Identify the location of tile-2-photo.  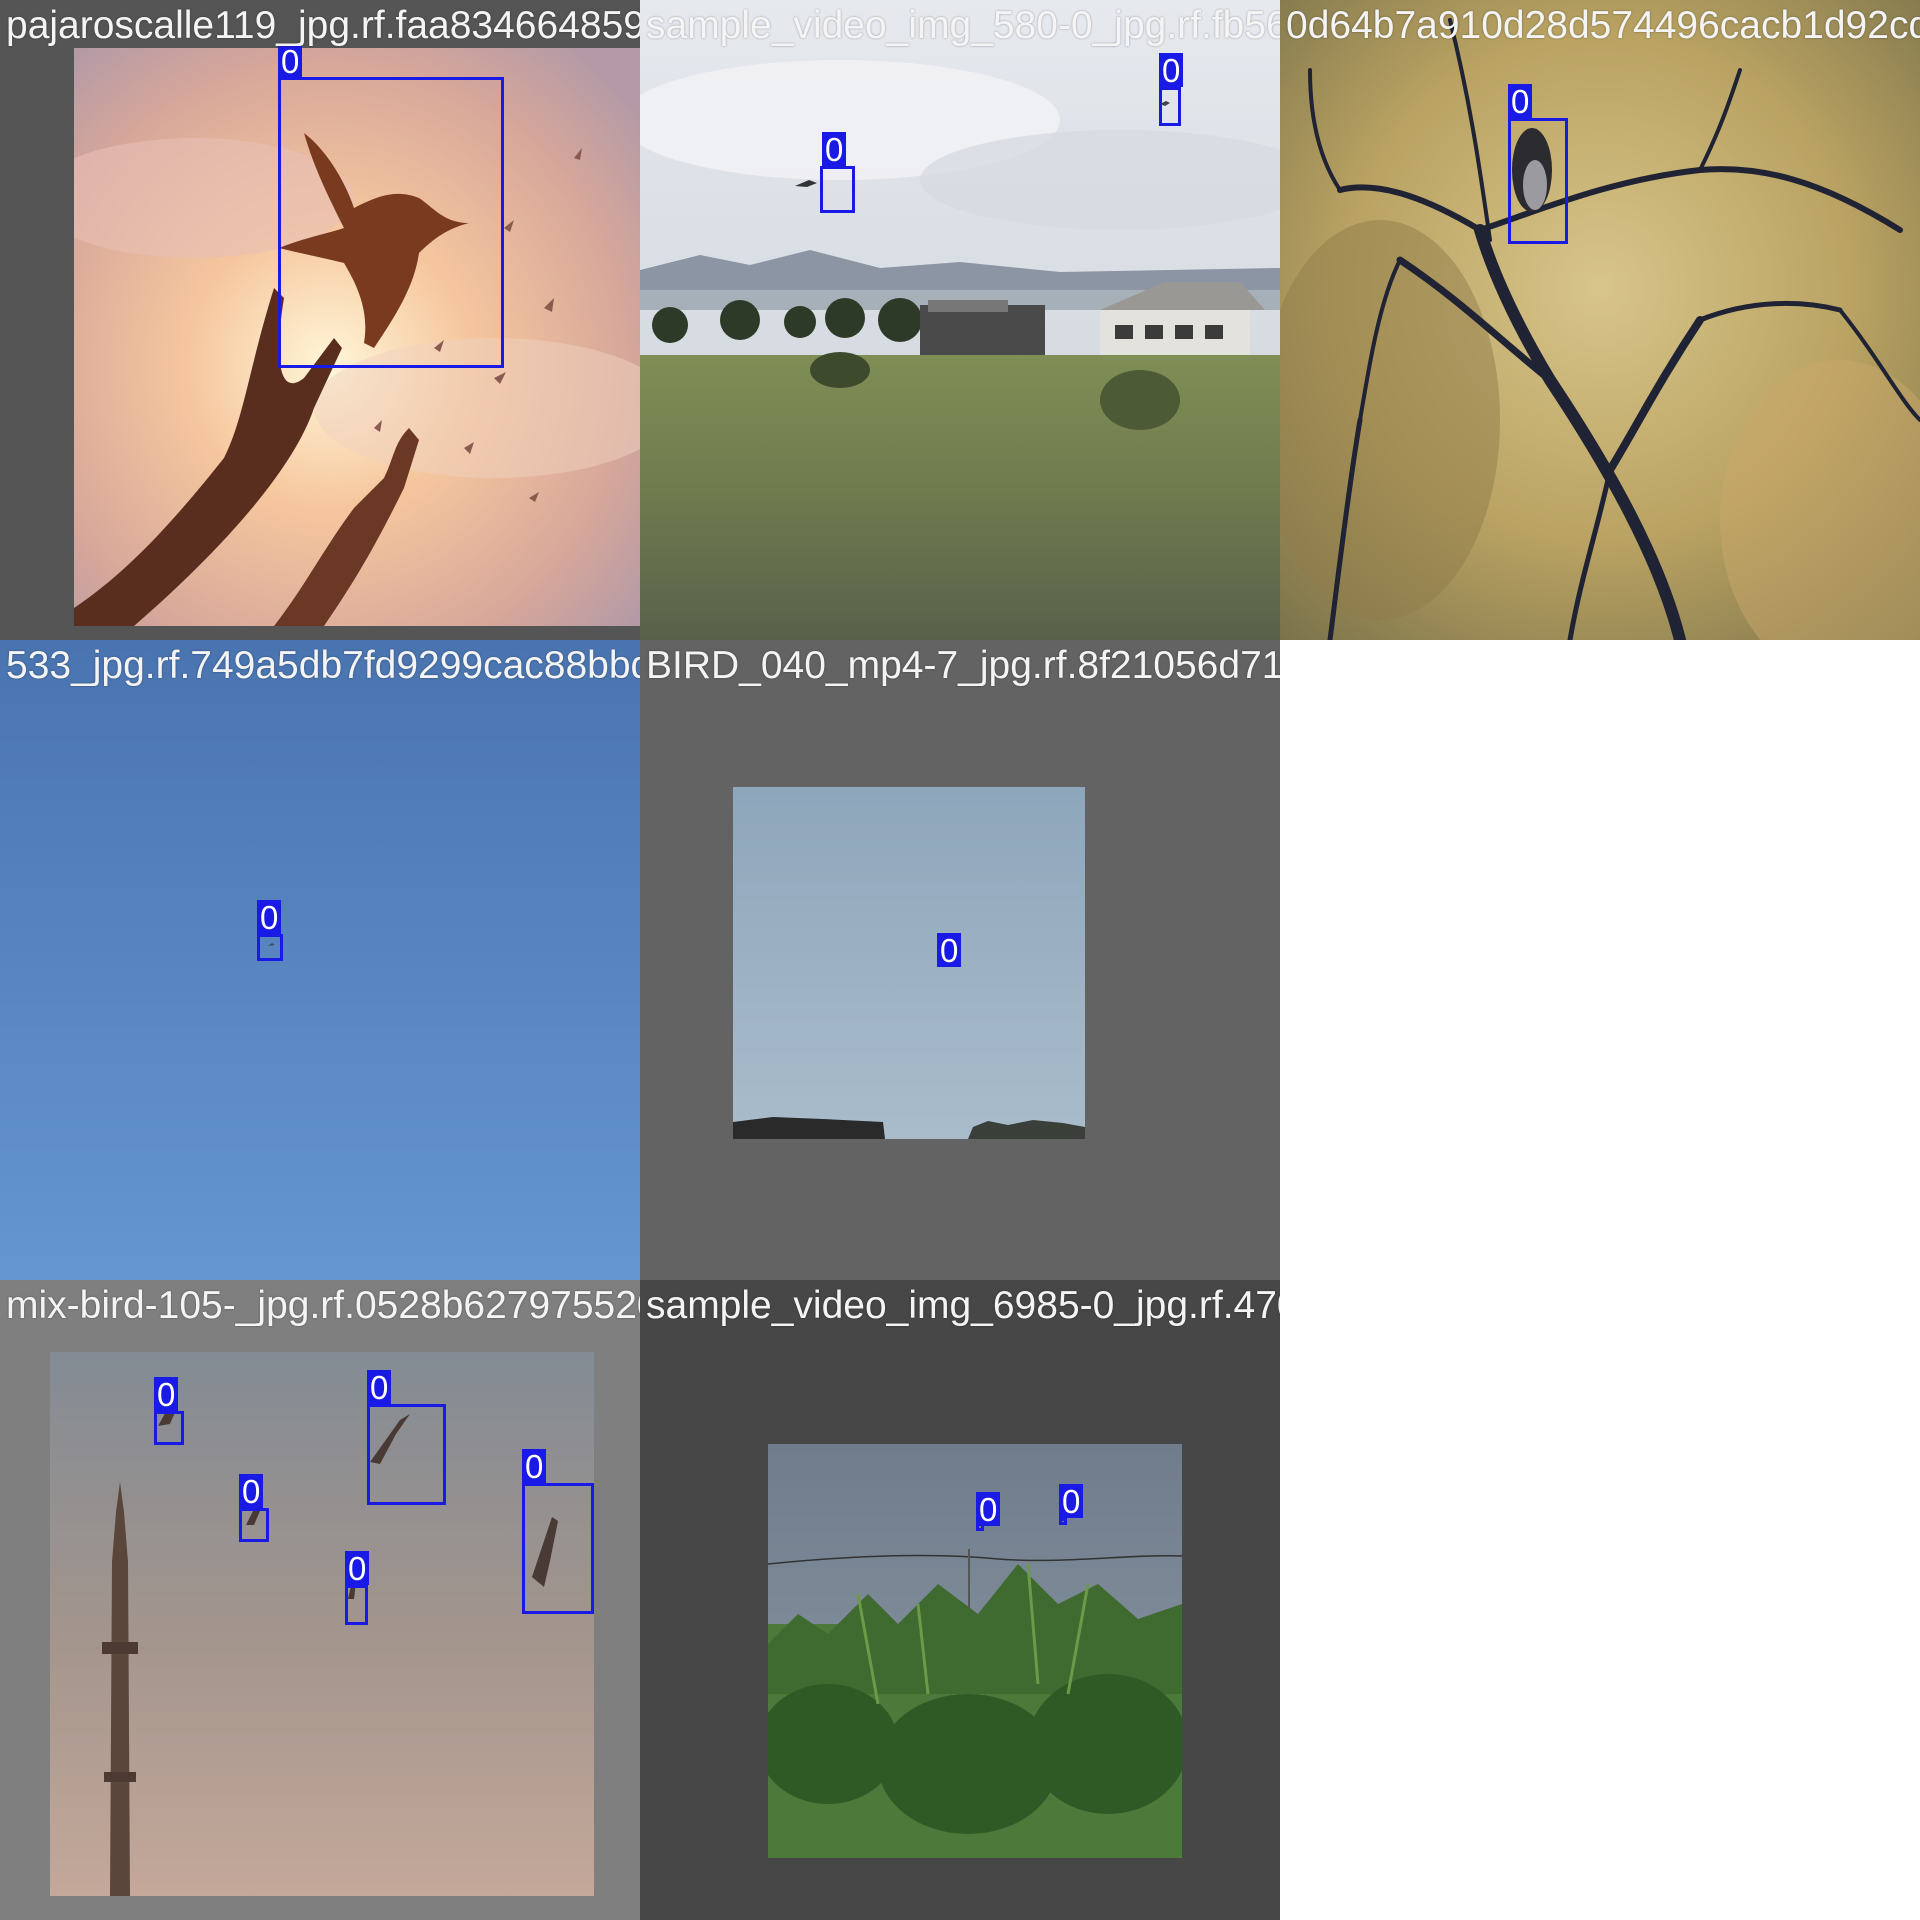
(960, 320).